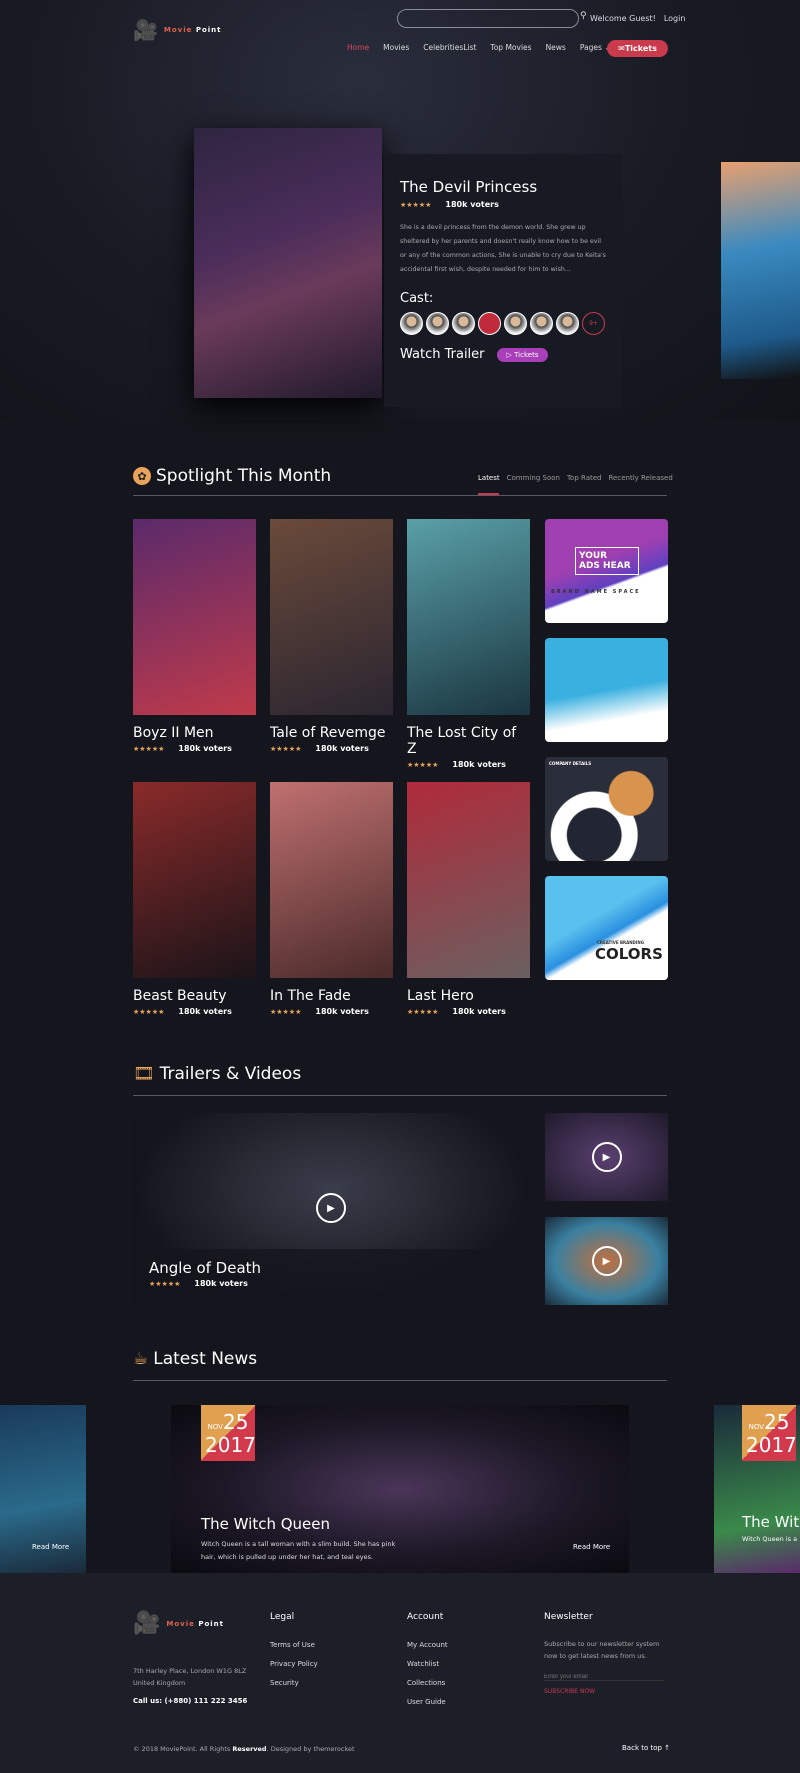  Describe the element at coordinates (427, 1664) in the screenshot. I see `watchlist-link: Watchlist` at that location.